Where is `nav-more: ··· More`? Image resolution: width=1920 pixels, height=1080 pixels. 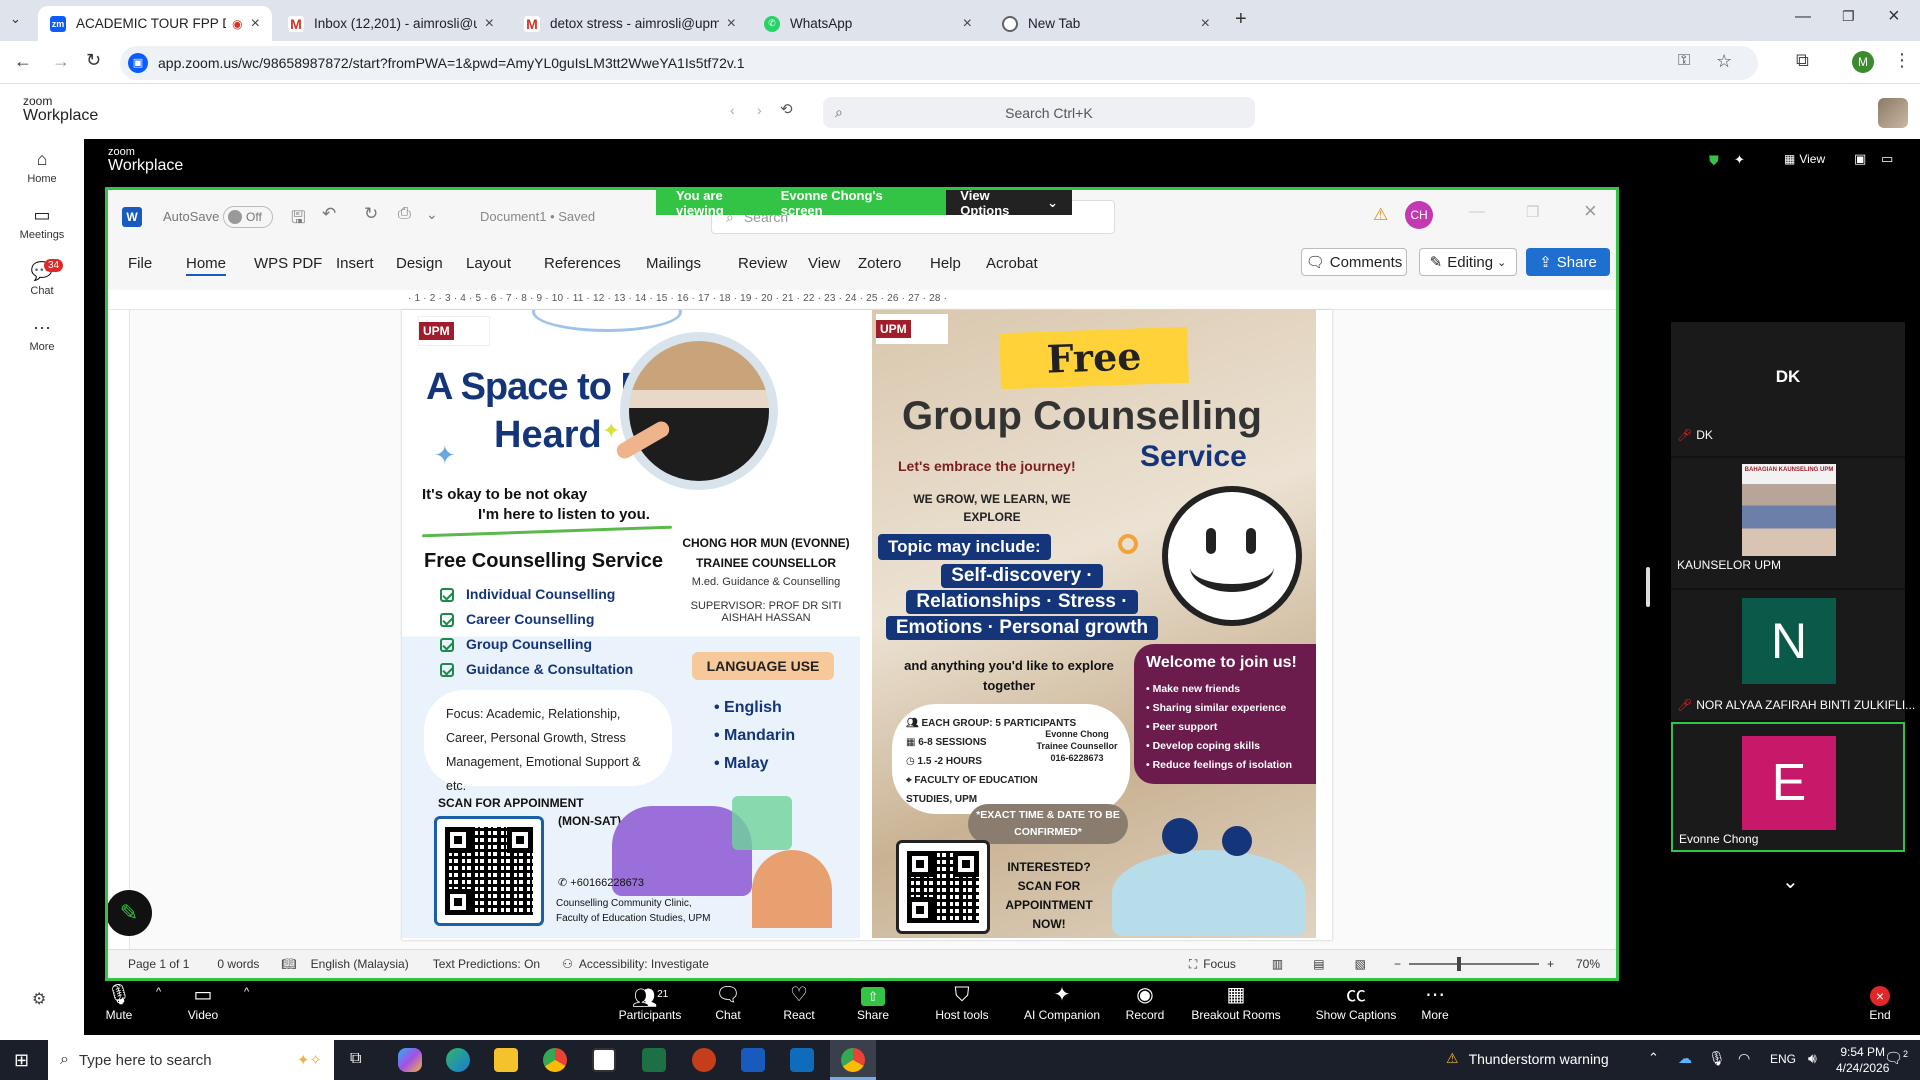
nav-more: ··· More is located at coordinates (42, 335).